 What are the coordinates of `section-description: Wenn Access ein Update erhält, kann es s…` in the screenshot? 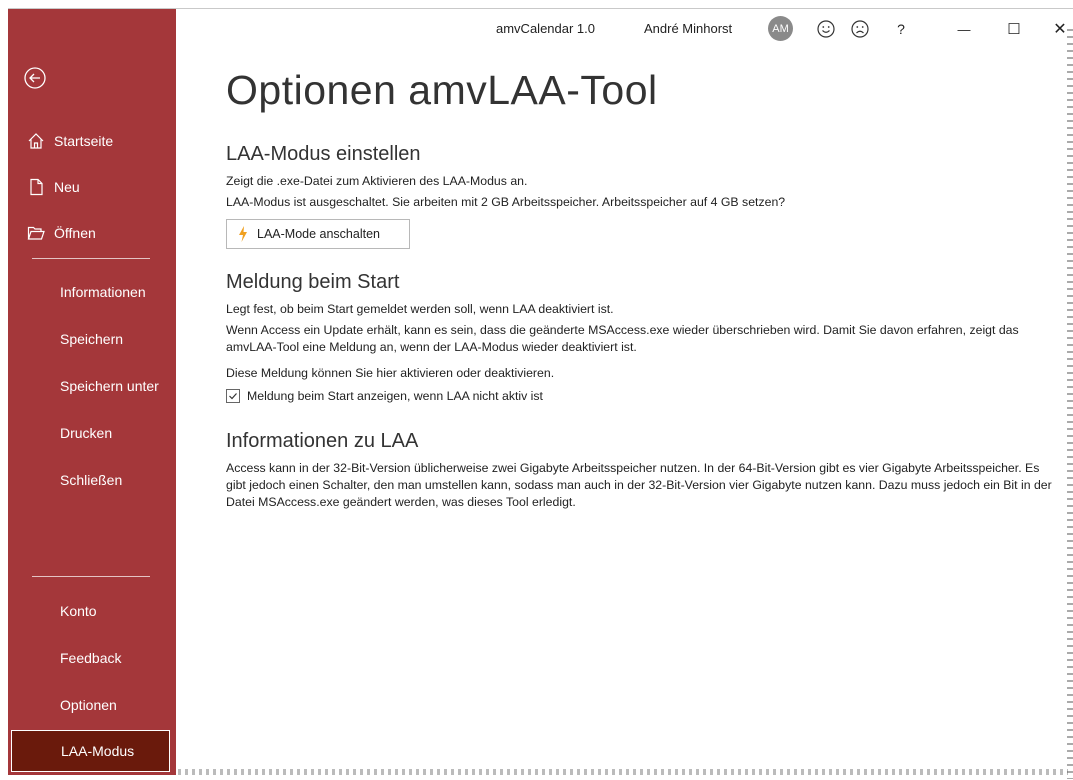 It's located at (622, 338).